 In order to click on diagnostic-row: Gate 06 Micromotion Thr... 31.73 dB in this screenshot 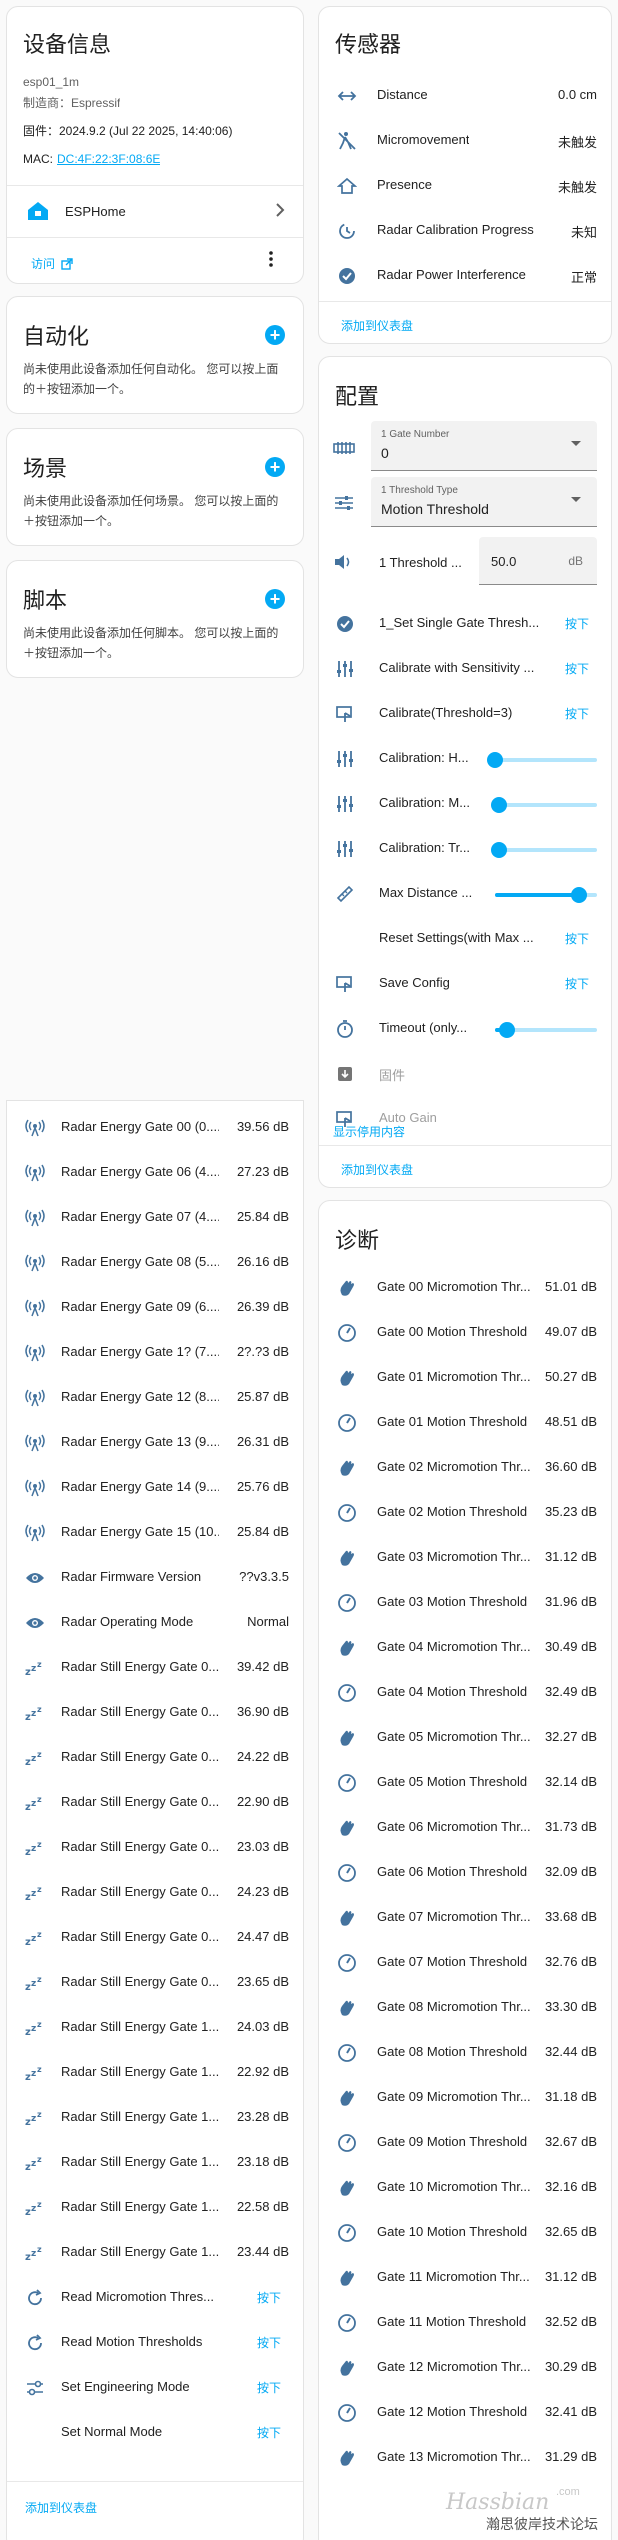, I will do `click(465, 1827)`.